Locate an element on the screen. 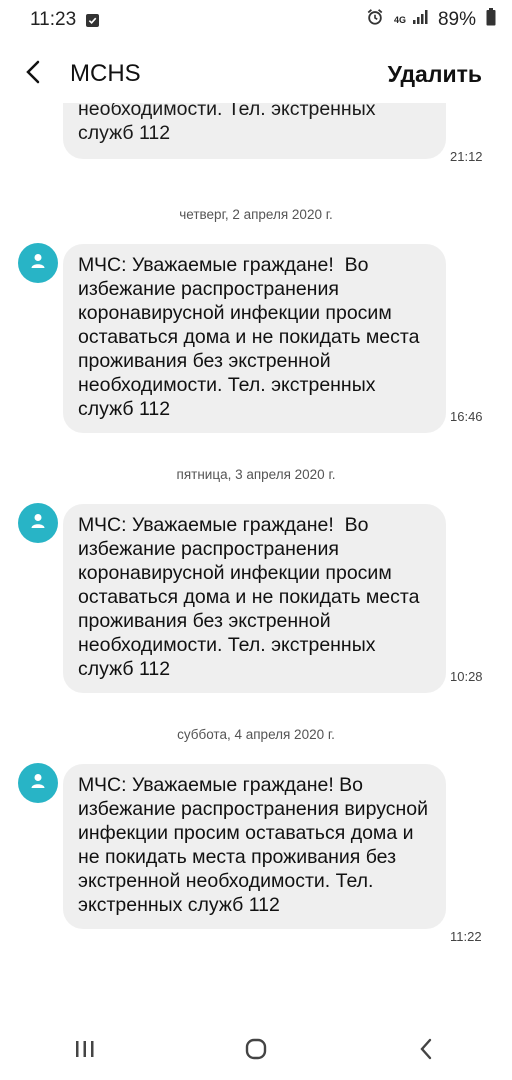 The image size is (512, 1080). home-icon is located at coordinates (256, 1051).